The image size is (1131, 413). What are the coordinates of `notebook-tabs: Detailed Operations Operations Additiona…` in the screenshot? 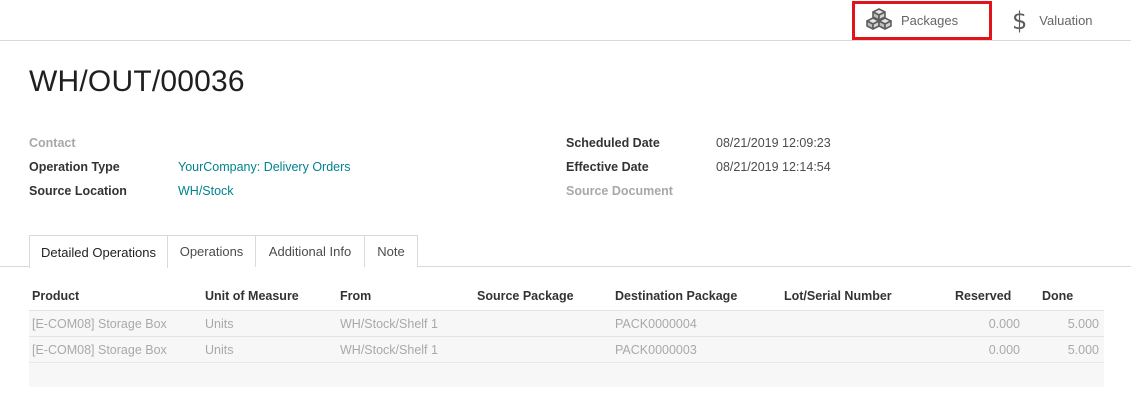 It's located at (565, 251).